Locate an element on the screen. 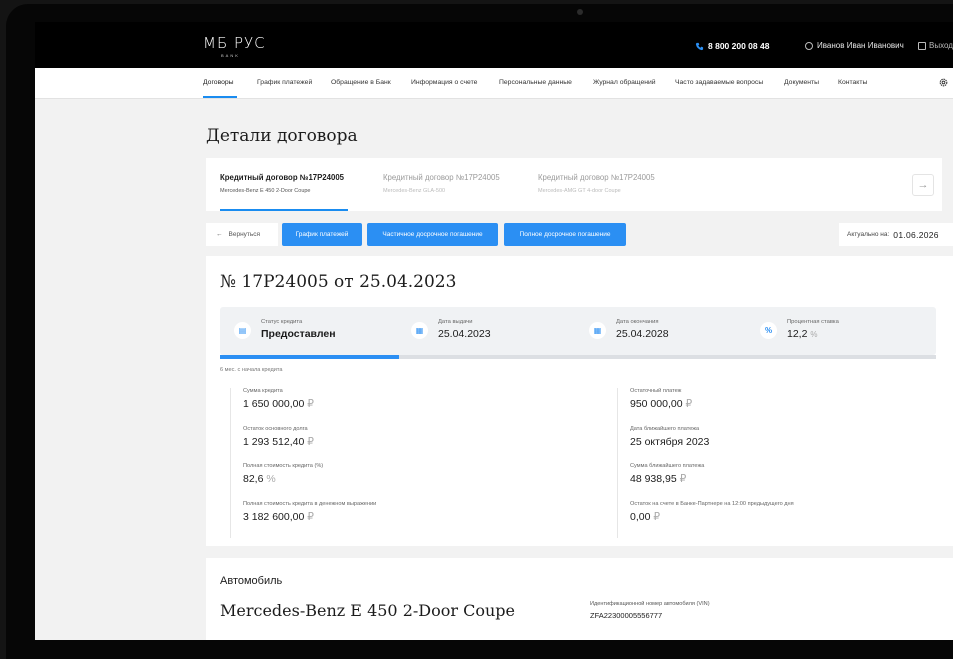 The image size is (953, 659). detail-label: Сумма кредита is located at coordinates (263, 391).